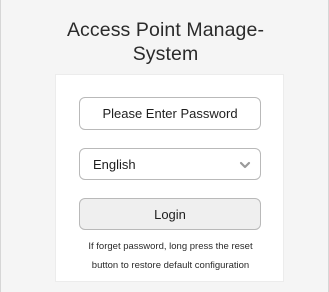 This screenshot has width=329, height=292. What do you see at coordinates (170, 214) in the screenshot?
I see `login-button: Login` at bounding box center [170, 214].